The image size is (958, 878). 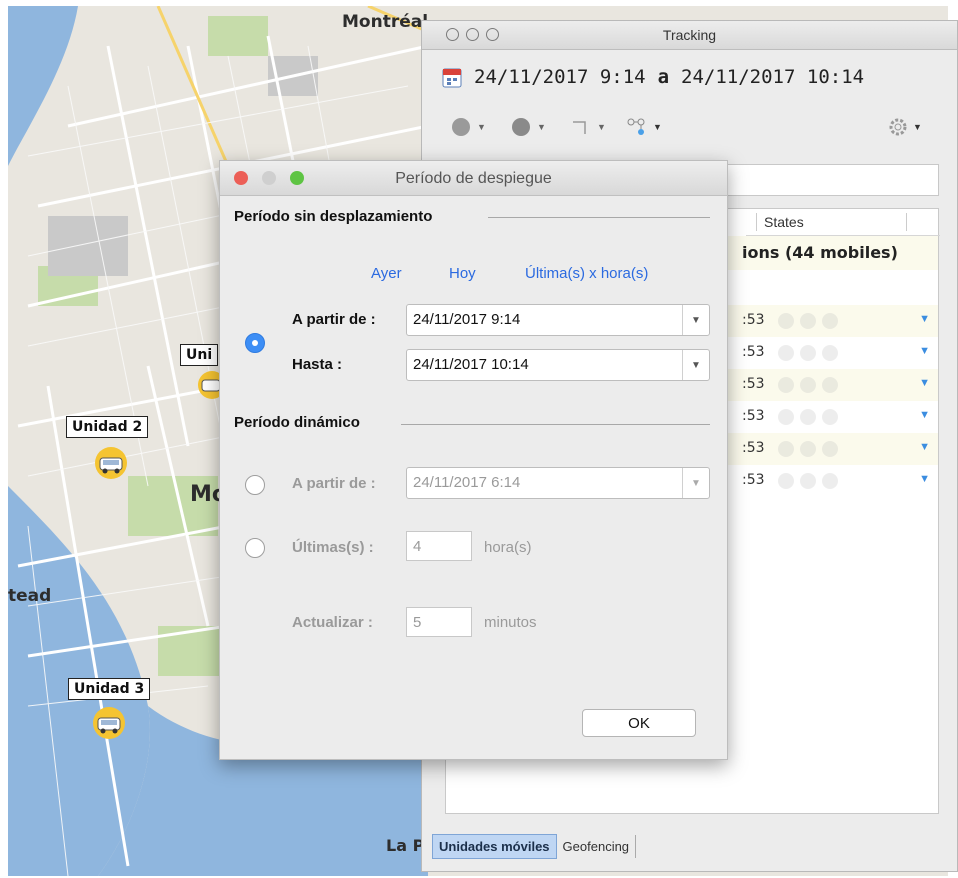 I want to click on last-hours-input, so click(x=439, y=546).